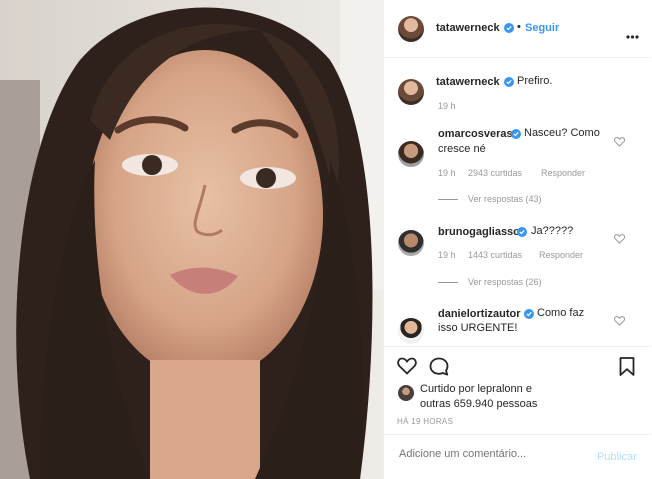 This screenshot has height=479, width=652. Describe the element at coordinates (475, 134) in the screenshot. I see `comment-username: omarcosveras` at that location.